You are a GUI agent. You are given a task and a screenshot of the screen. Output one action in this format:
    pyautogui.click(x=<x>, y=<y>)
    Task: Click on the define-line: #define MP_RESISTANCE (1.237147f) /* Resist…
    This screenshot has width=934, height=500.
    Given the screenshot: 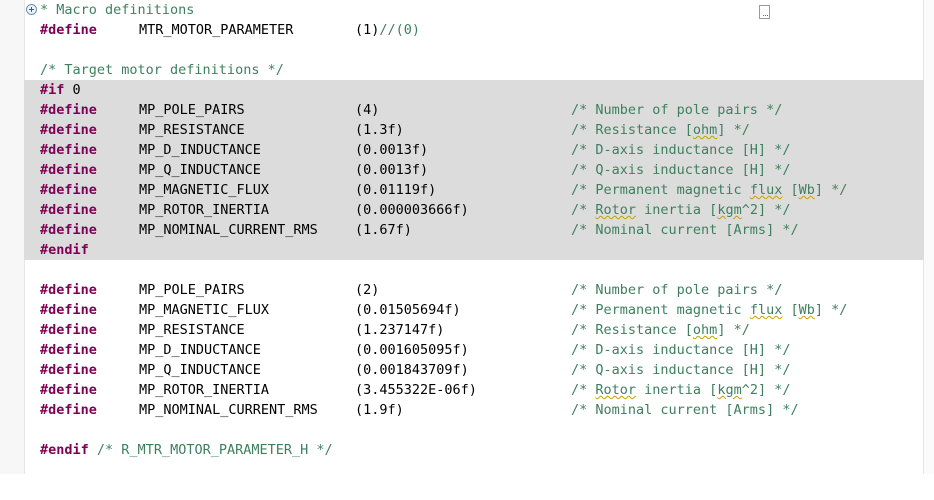 What is the action you would take?
    pyautogui.click(x=474, y=330)
    